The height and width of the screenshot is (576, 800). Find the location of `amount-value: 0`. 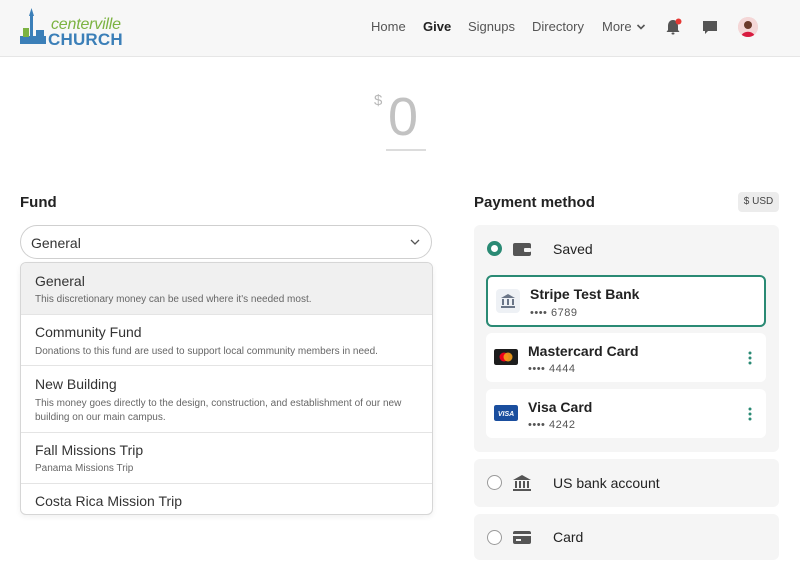

amount-value: 0 is located at coordinates (403, 117).